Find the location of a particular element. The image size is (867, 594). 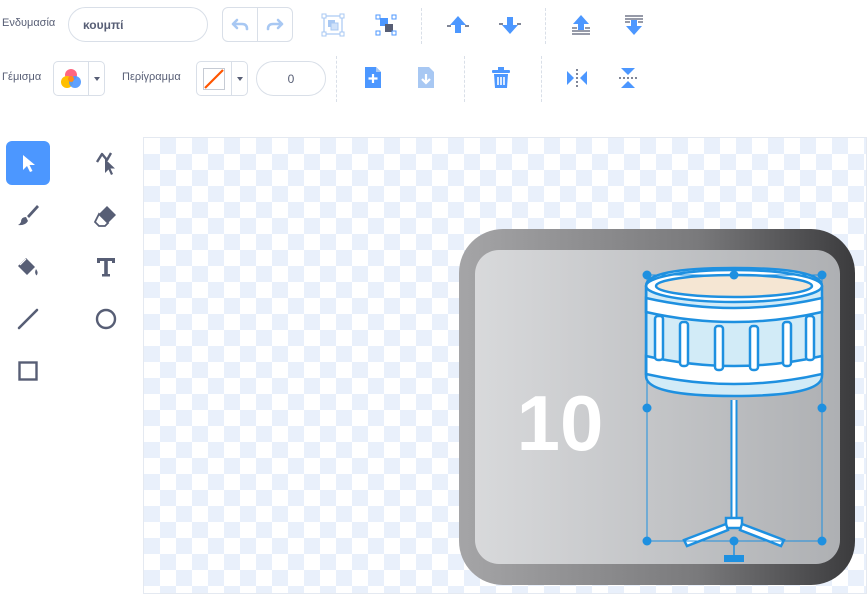

fill-dropdown-arrow is located at coordinates (96, 78).